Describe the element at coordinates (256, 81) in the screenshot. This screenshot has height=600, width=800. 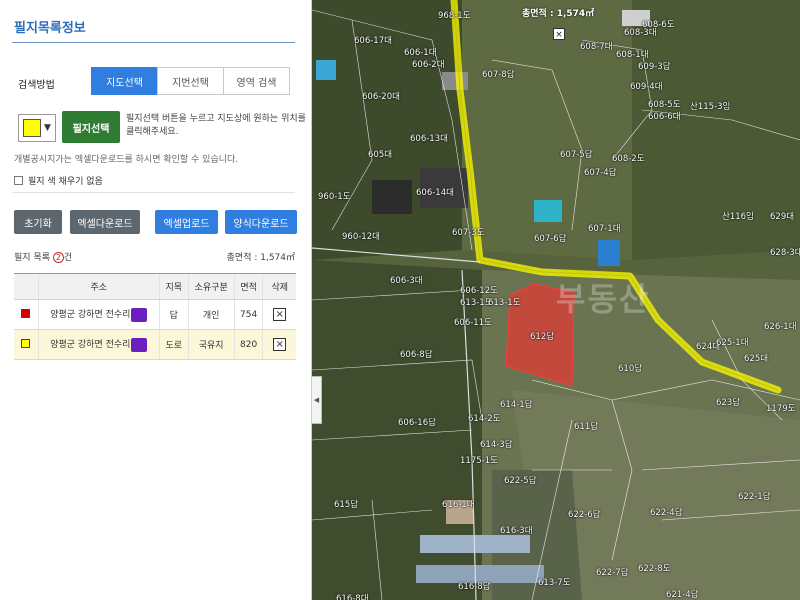
I see `tab-area-search: 영역 검색` at that location.